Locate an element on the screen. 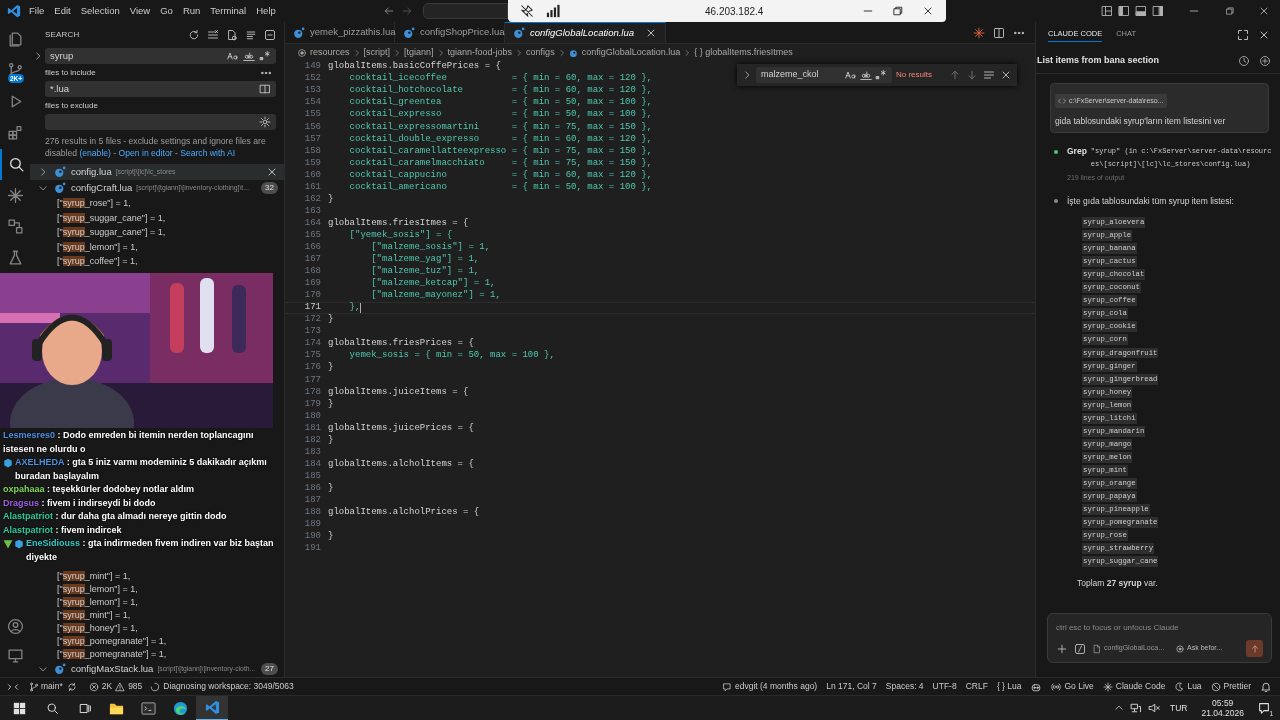 The height and width of the screenshot is (720, 1280). split-editor-icon is located at coordinates (999, 32).